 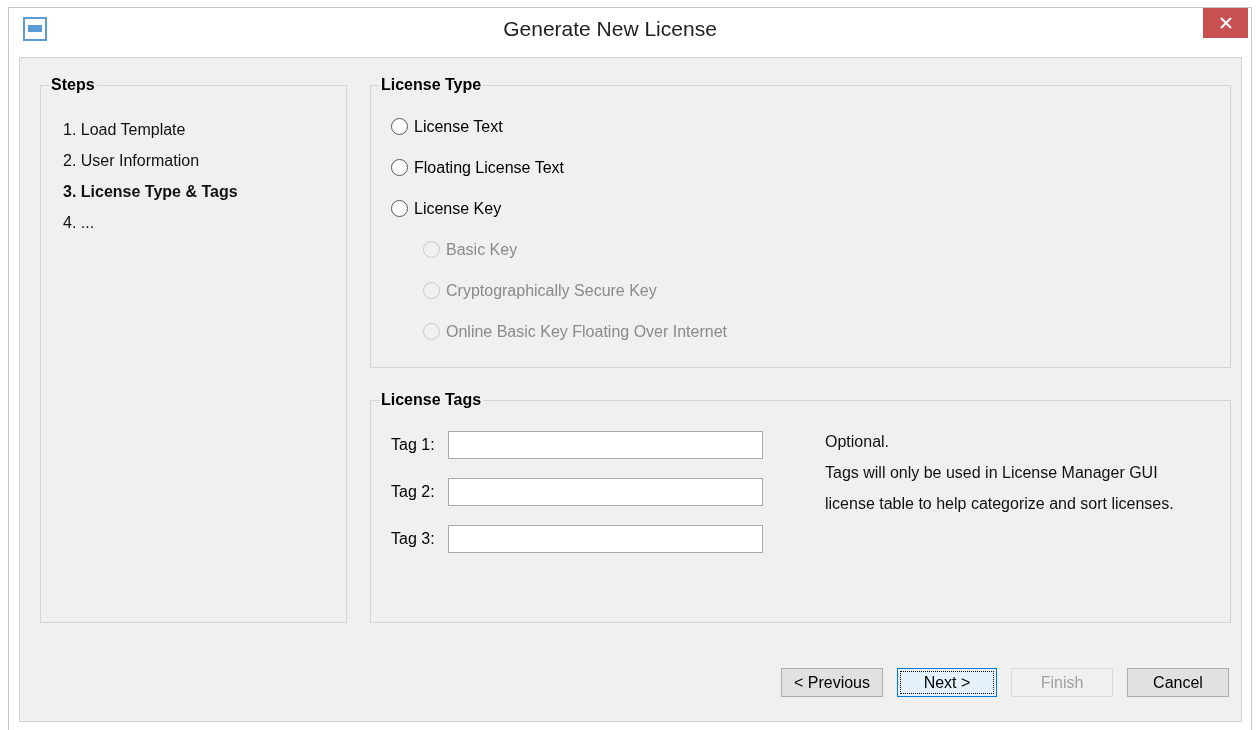 I want to click on step-item: 1. Load Template, so click(x=125, y=130).